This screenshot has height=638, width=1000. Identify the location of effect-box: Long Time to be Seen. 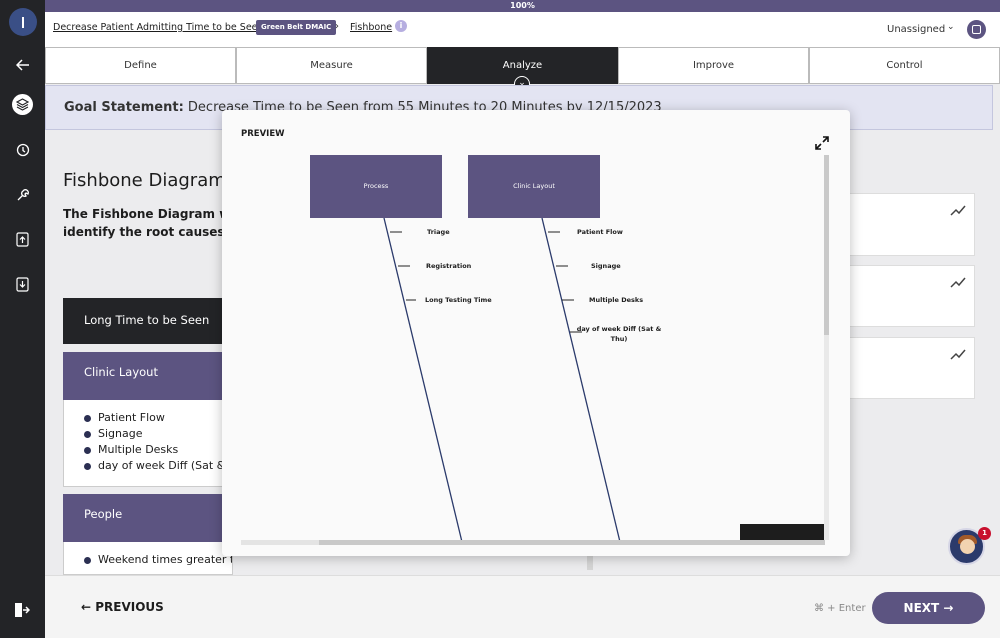
(148, 321).